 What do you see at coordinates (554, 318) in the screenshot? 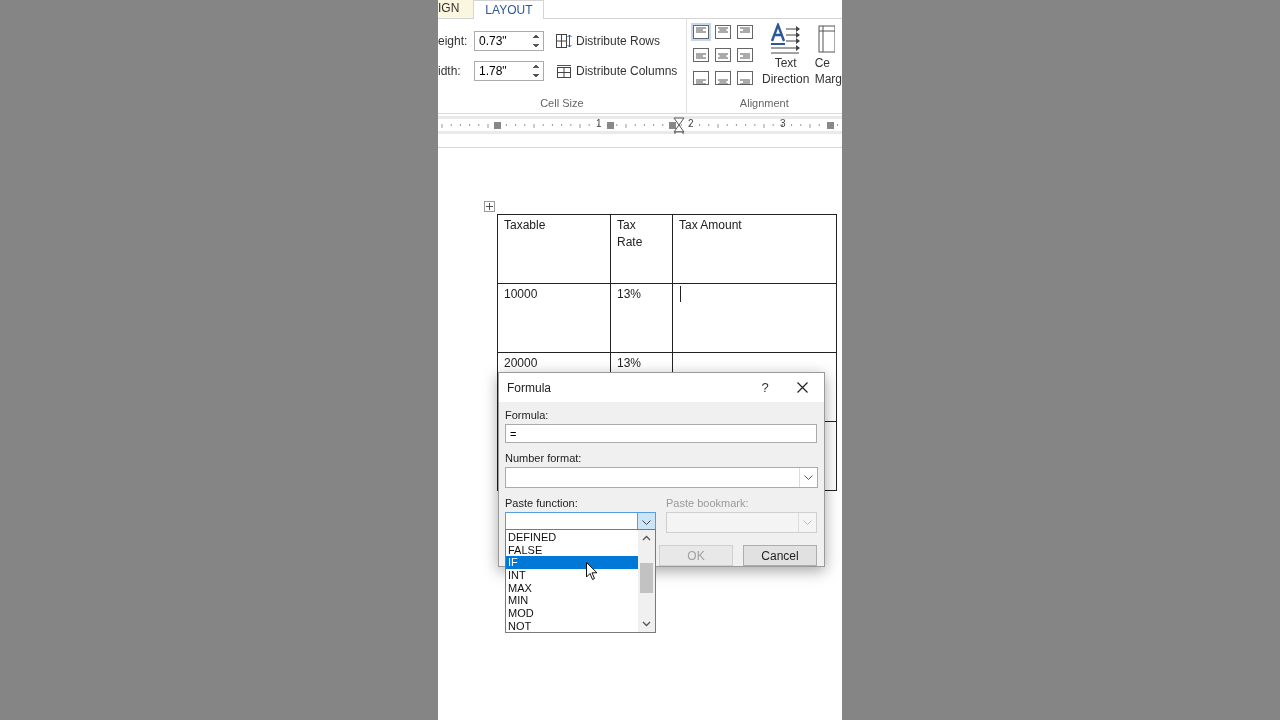
I see `table-cell: 10000` at bounding box center [554, 318].